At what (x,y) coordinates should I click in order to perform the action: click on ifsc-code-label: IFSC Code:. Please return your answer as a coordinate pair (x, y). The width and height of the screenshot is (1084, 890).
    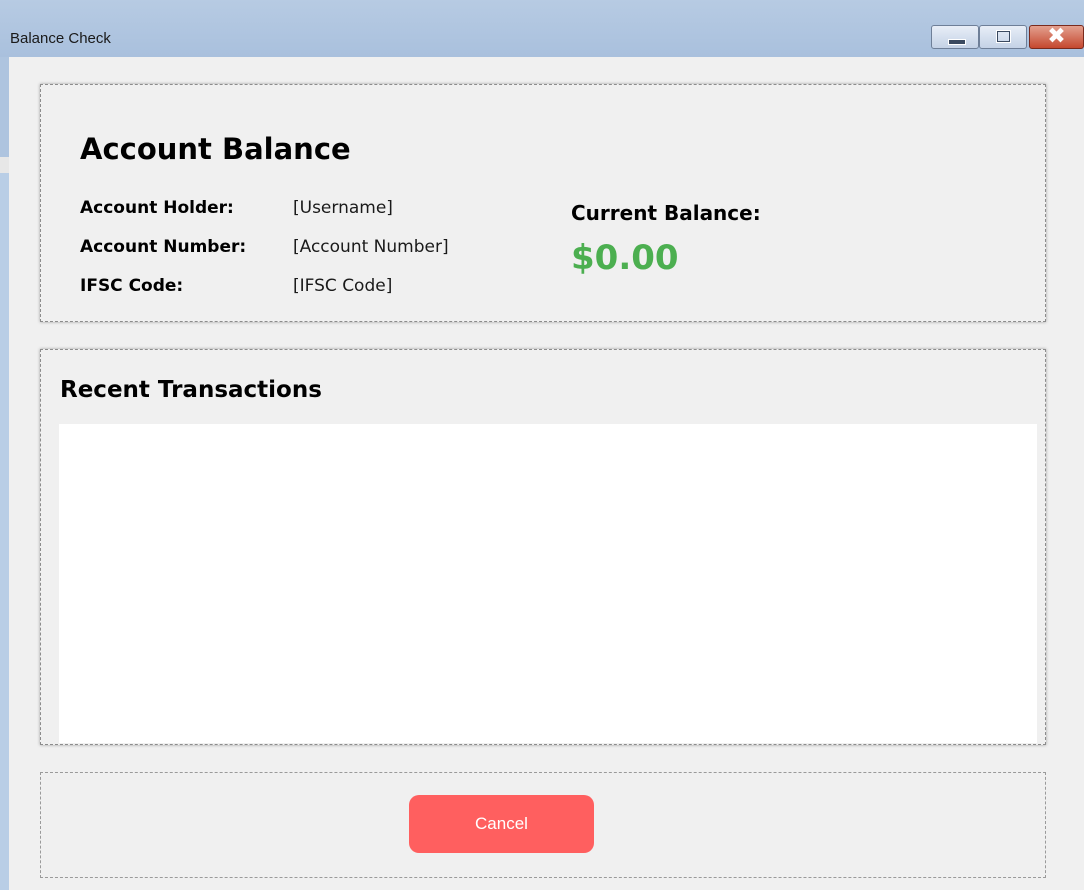
    Looking at the image, I should click on (132, 286).